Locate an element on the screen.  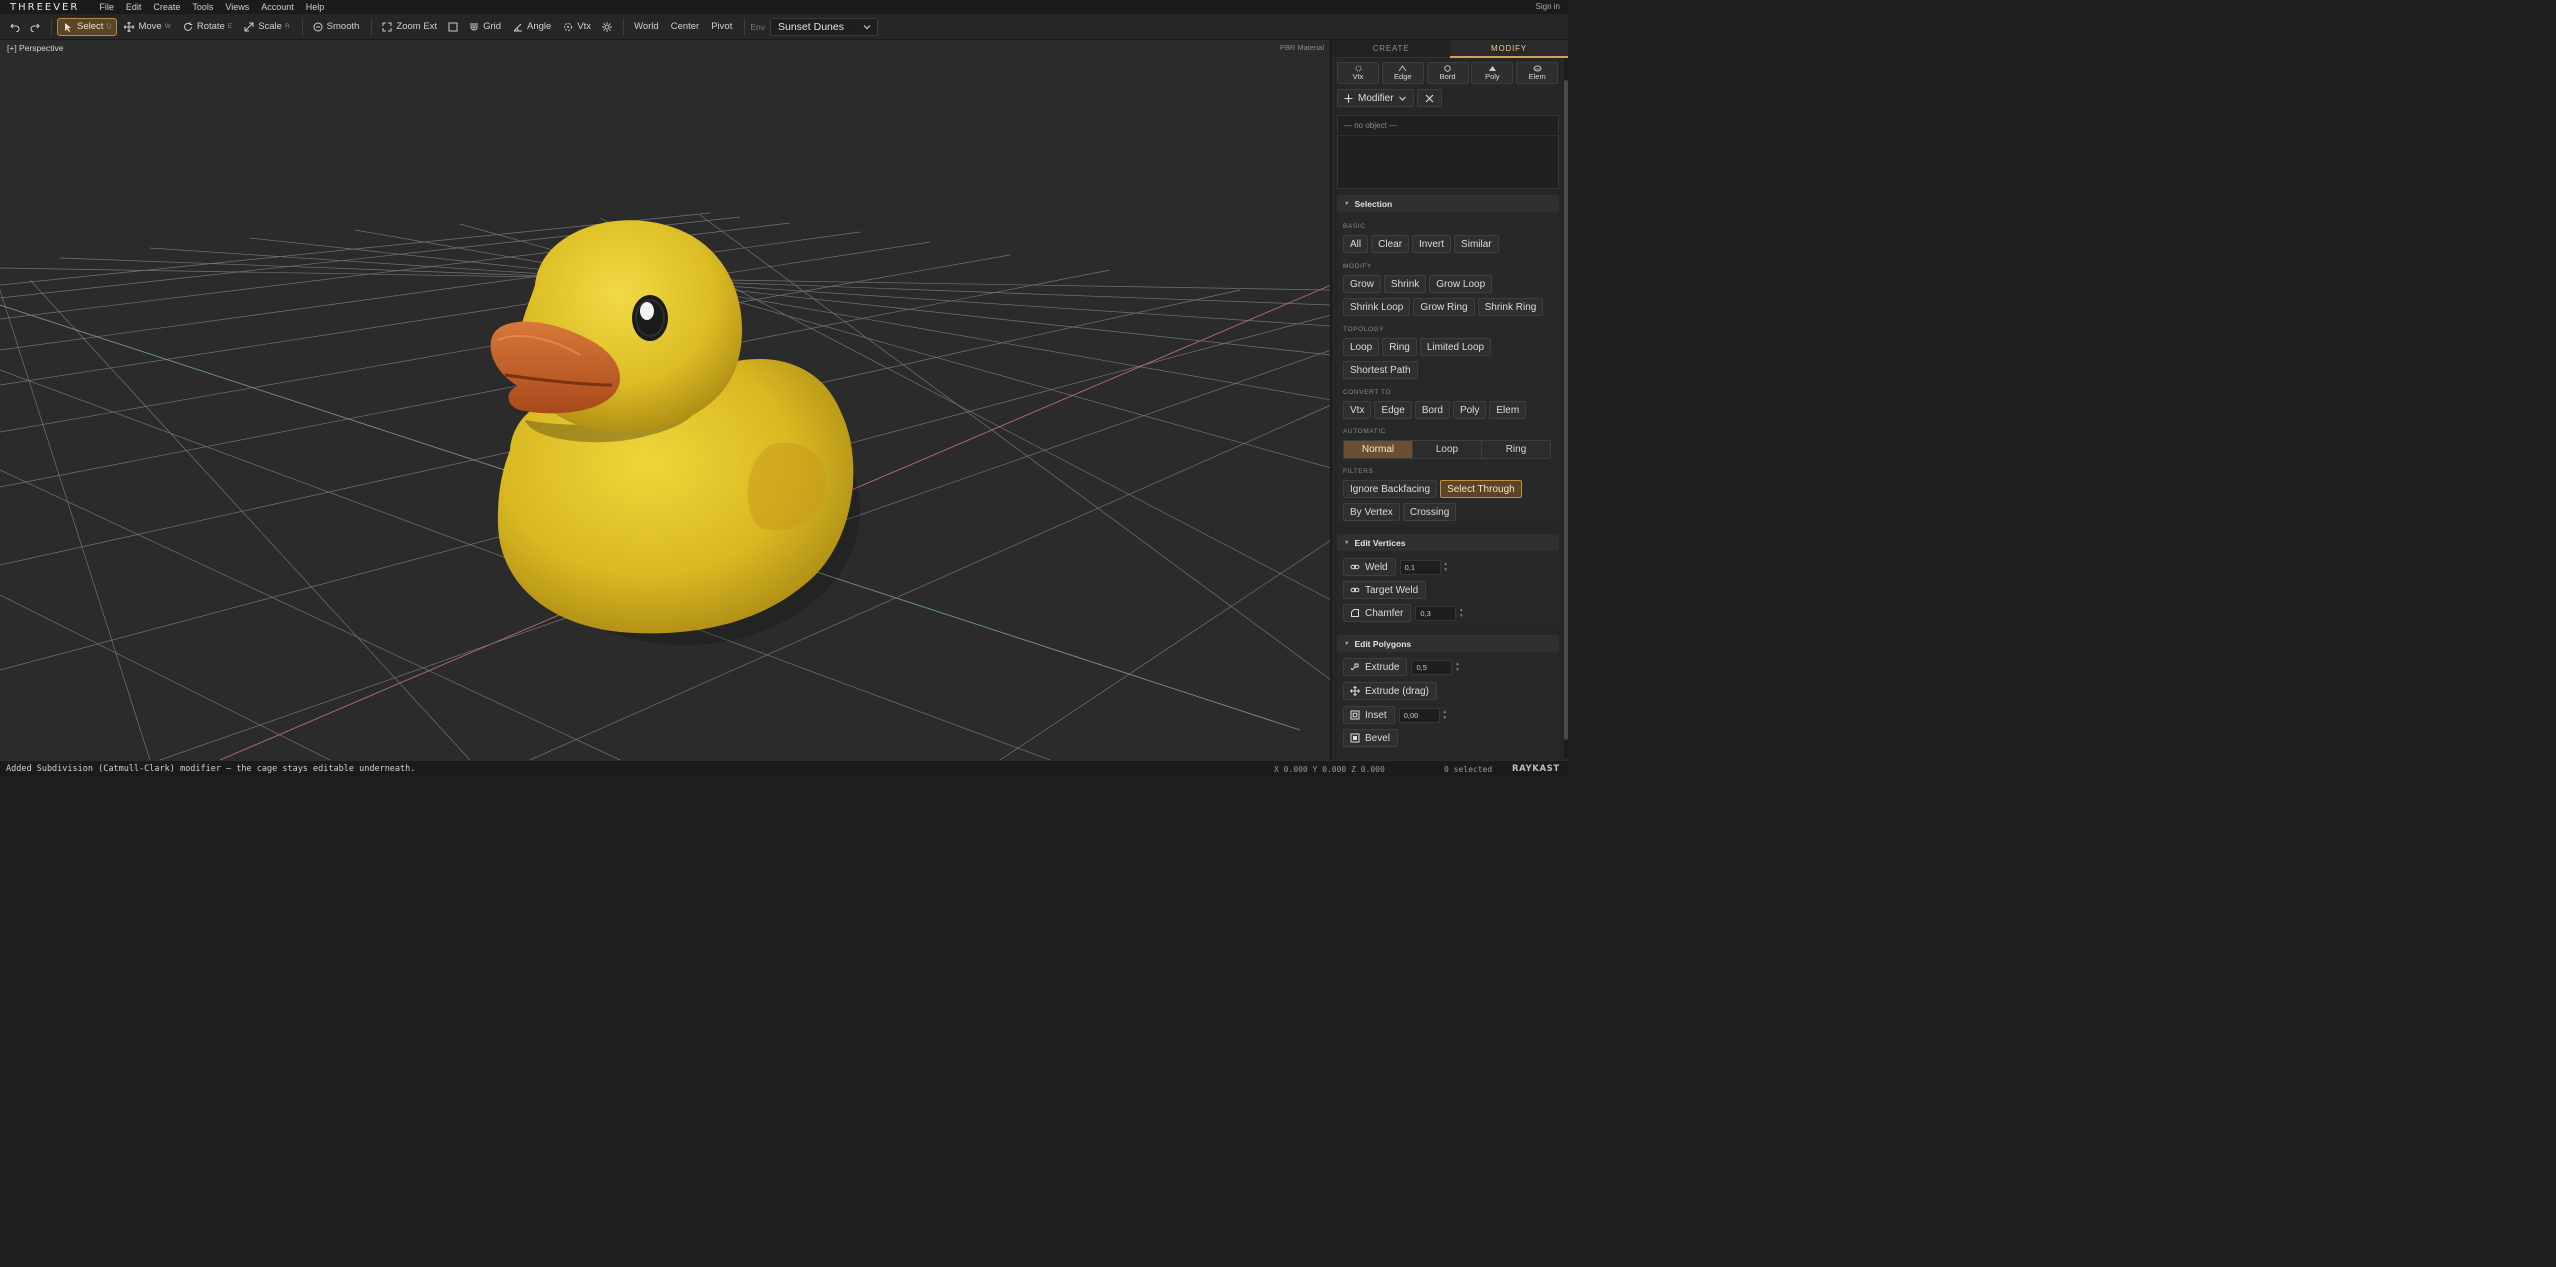
weld-spinner: ▲ ▼ is located at coordinates (1446, 567).